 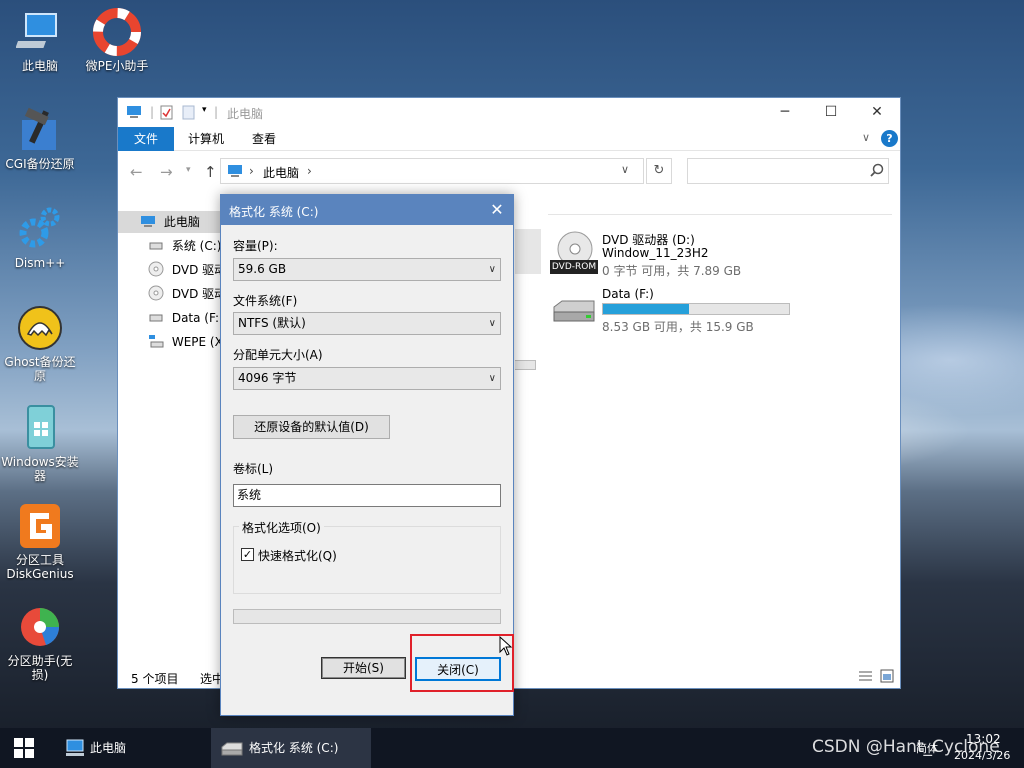 I want to click on new-folder-icon, so click(x=188, y=114).